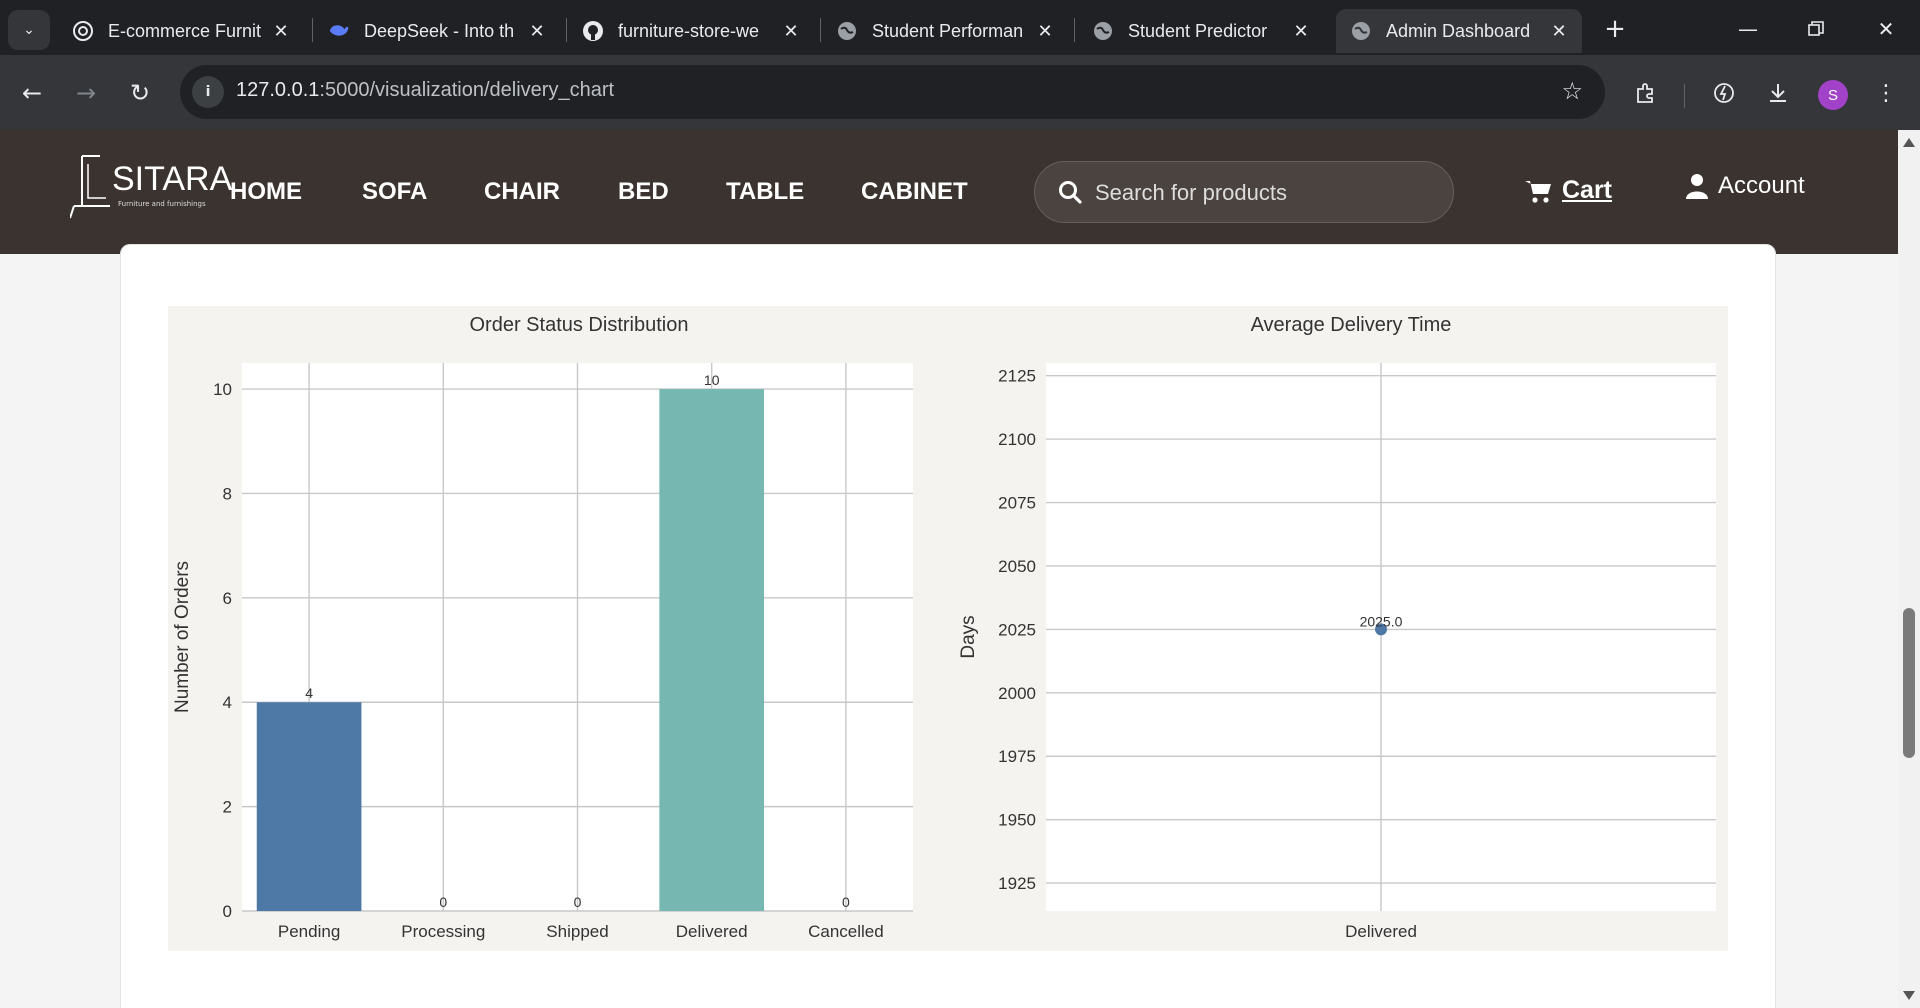  Describe the element at coordinates (1587, 190) in the screenshot. I see `cart-label: Cart` at that location.